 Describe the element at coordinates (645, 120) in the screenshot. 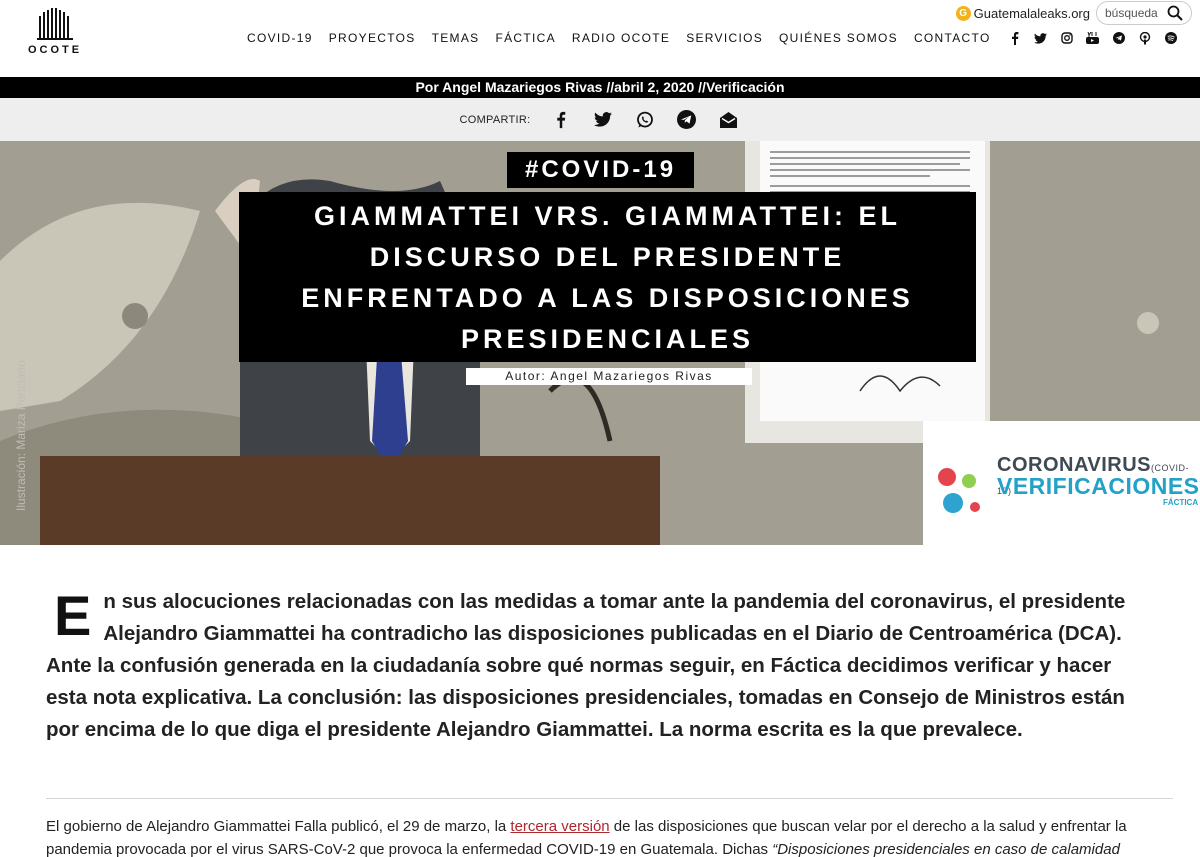

I see `whatsapp-icon` at that location.